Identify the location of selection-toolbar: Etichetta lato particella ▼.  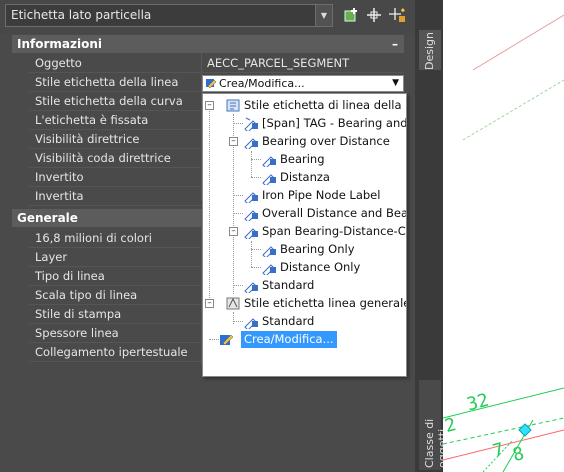
(207, 17).